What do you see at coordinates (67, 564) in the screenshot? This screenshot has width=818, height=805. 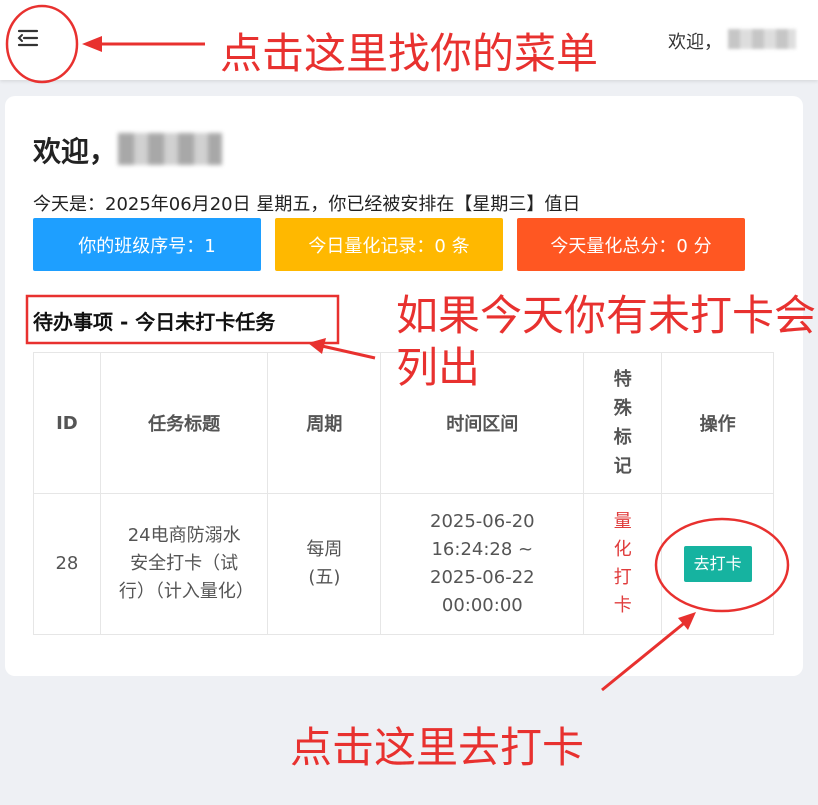 I see `cell-id: 28` at bounding box center [67, 564].